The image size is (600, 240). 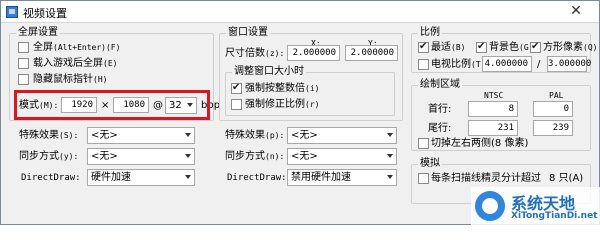 What do you see at coordinates (70, 79) in the screenshot?
I see `hide-cursor-label: 隐藏鼠标指针(H)` at bounding box center [70, 79].